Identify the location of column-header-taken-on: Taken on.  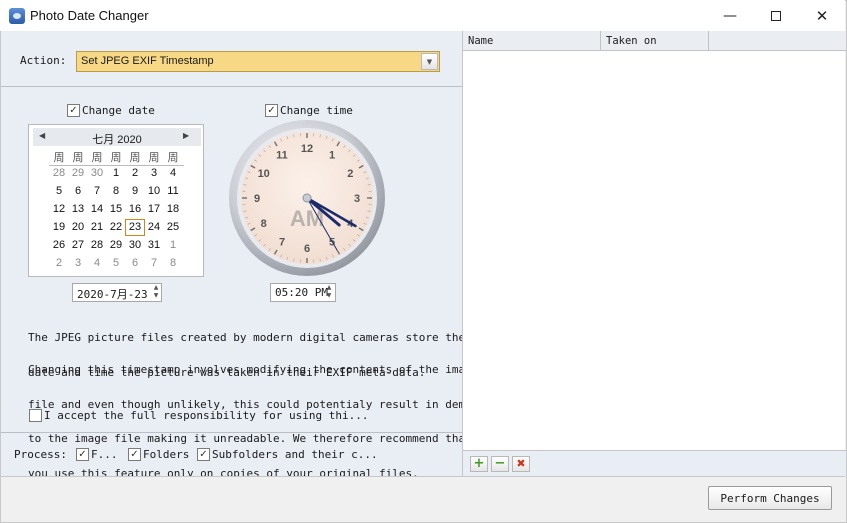
(655, 41).